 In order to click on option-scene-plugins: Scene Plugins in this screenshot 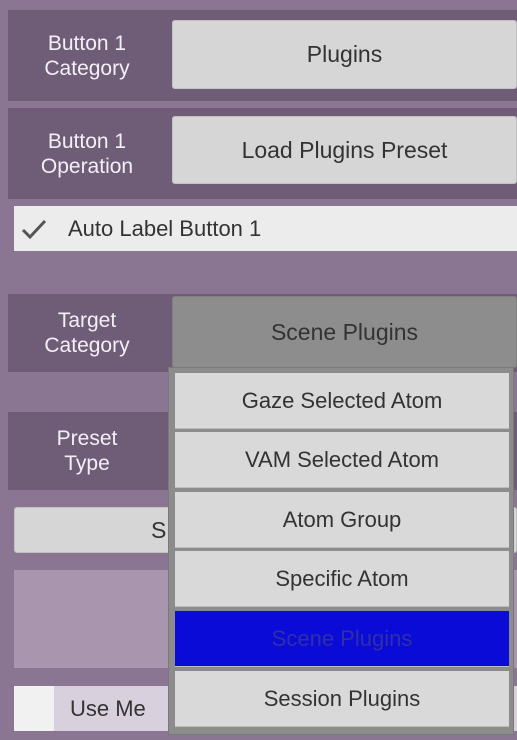, I will do `click(342, 639)`.